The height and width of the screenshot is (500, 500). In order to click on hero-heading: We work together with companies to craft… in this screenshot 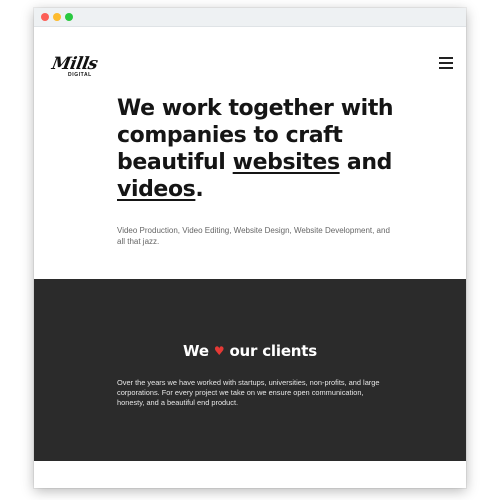, I will do `click(262, 149)`.